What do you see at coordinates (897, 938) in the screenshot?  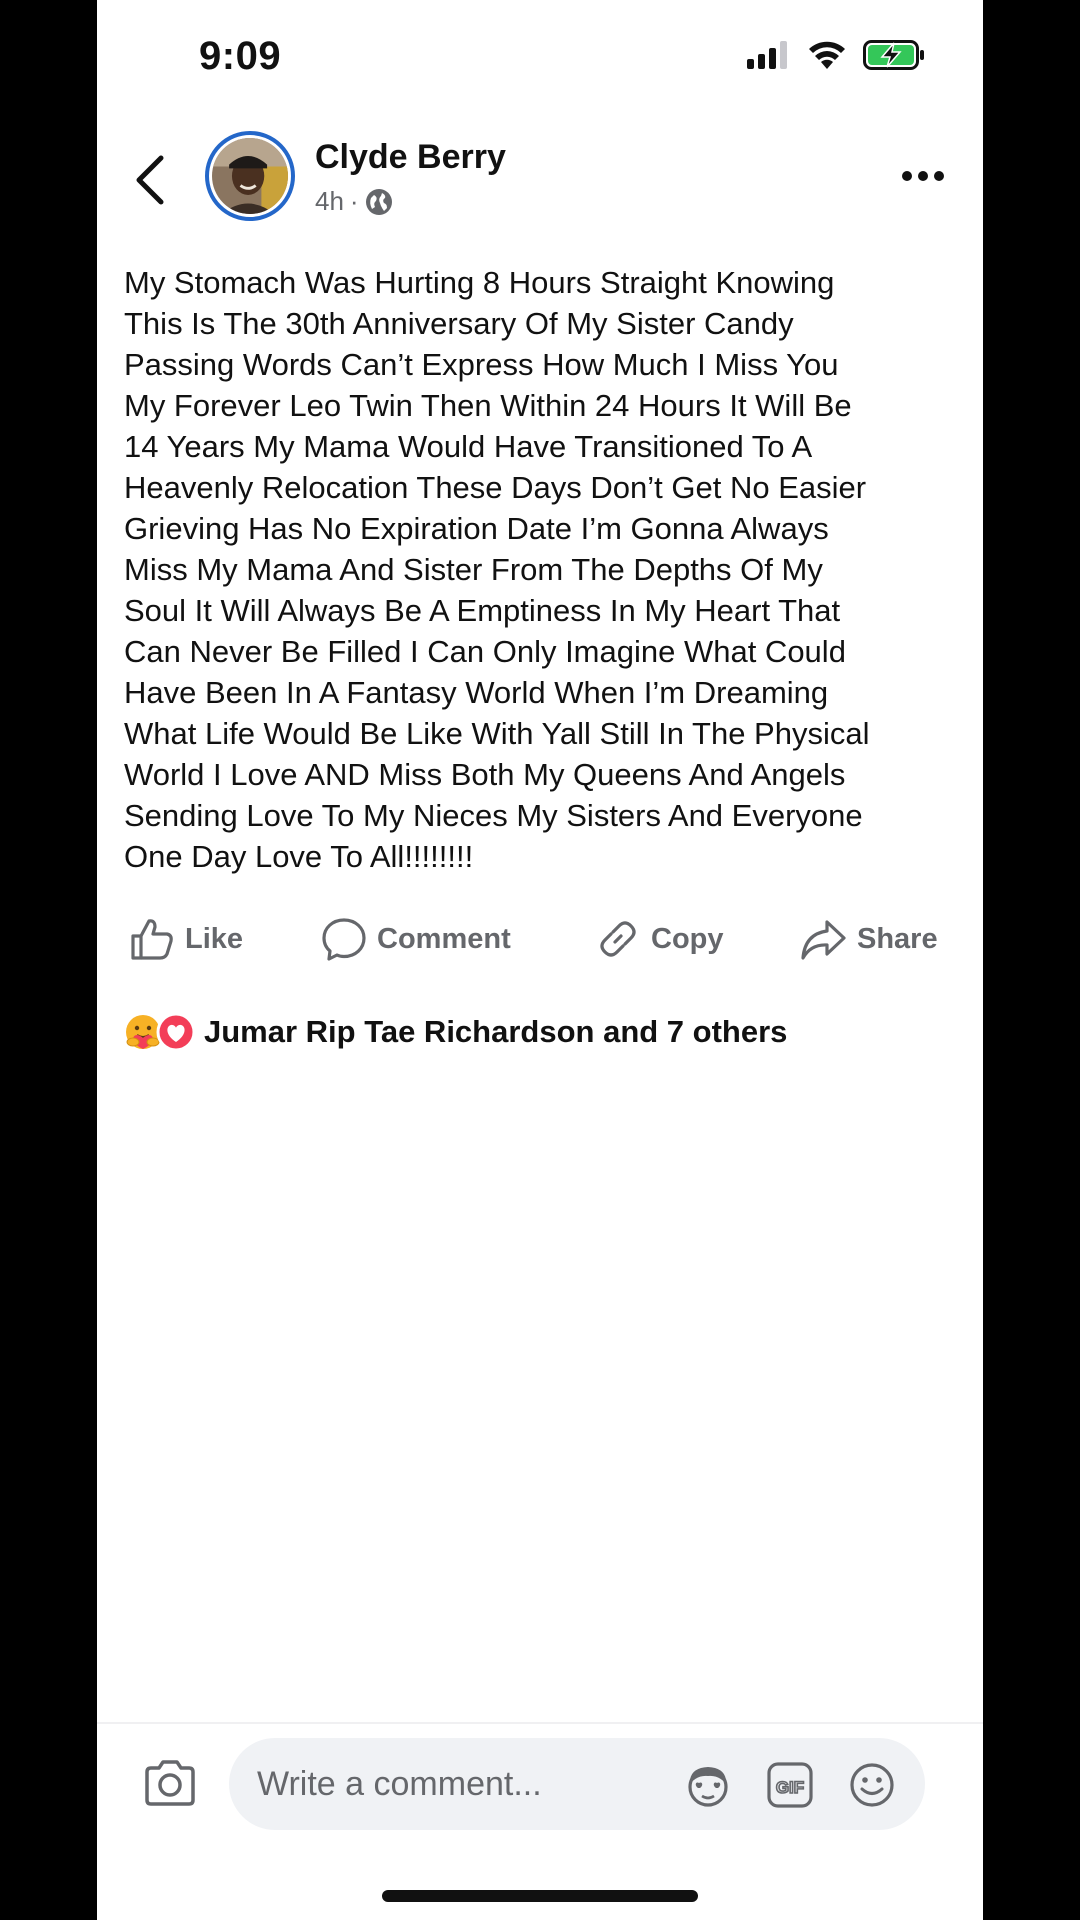 I see `share-label: Share` at bounding box center [897, 938].